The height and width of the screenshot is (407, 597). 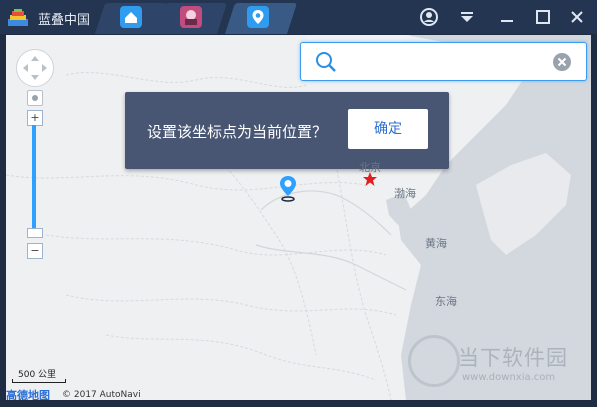 What do you see at coordinates (298, 17) in the screenshot?
I see `title-bar: 蓝叠中国` at bounding box center [298, 17].